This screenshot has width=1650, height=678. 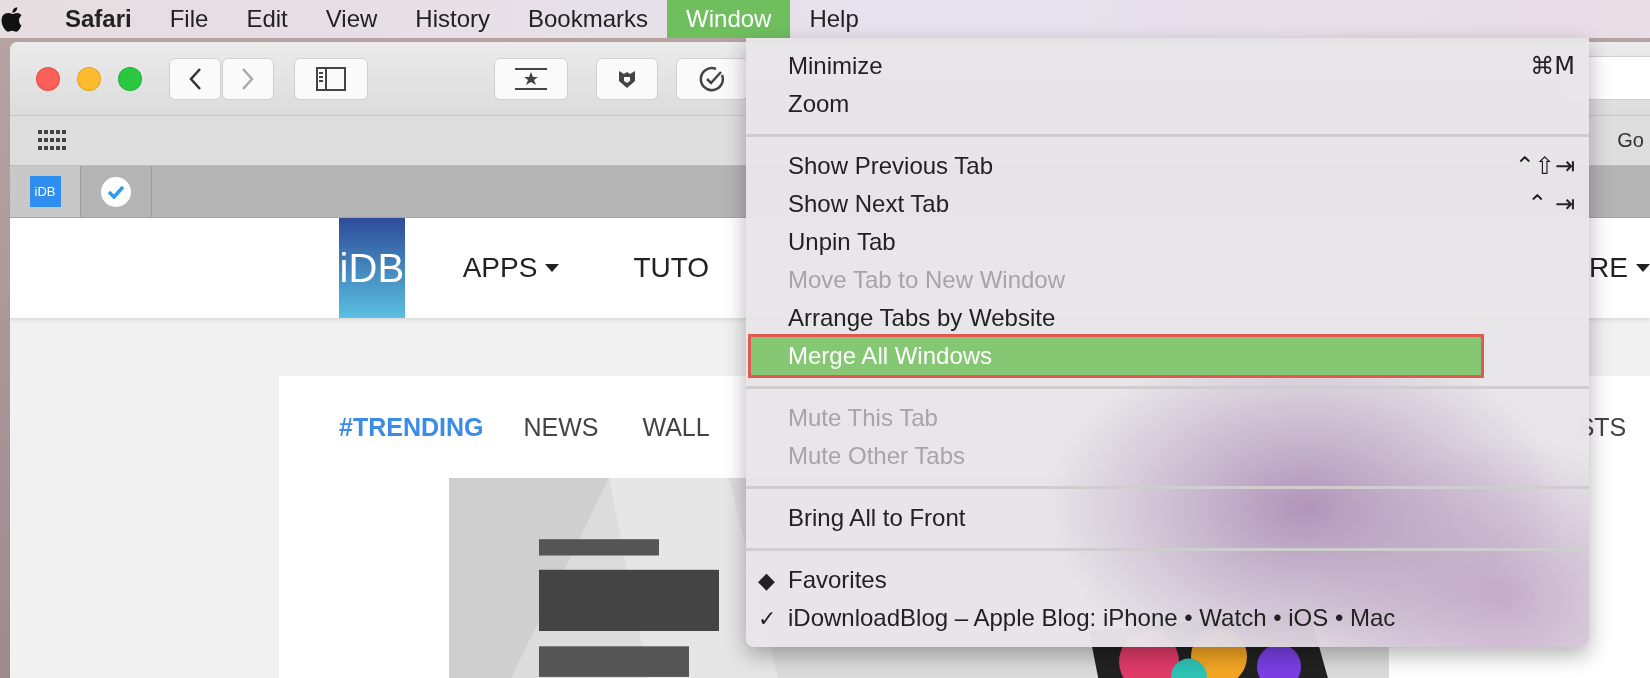 I want to click on keyboard-shortcut: ⌘M, so click(x=1552, y=66).